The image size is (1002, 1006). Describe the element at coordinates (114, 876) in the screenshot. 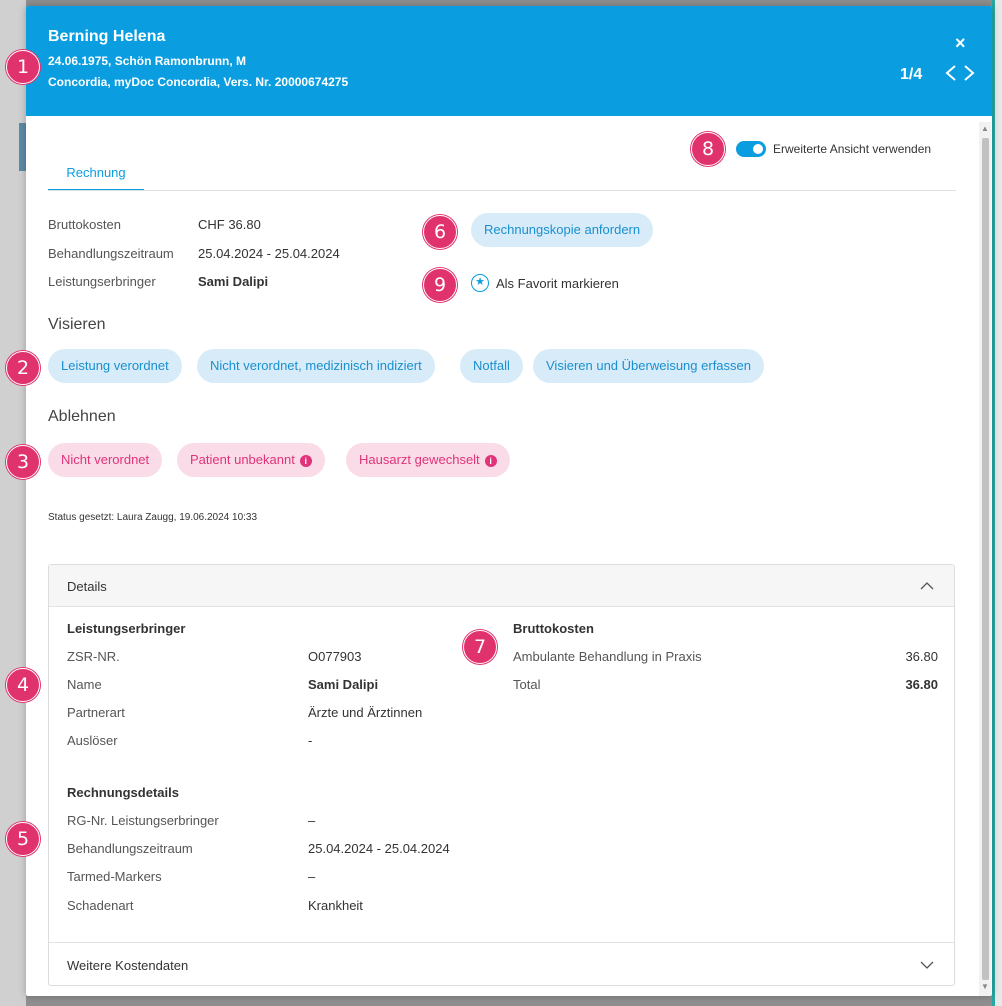

I see `detail-key: Tarmed-Markers` at that location.